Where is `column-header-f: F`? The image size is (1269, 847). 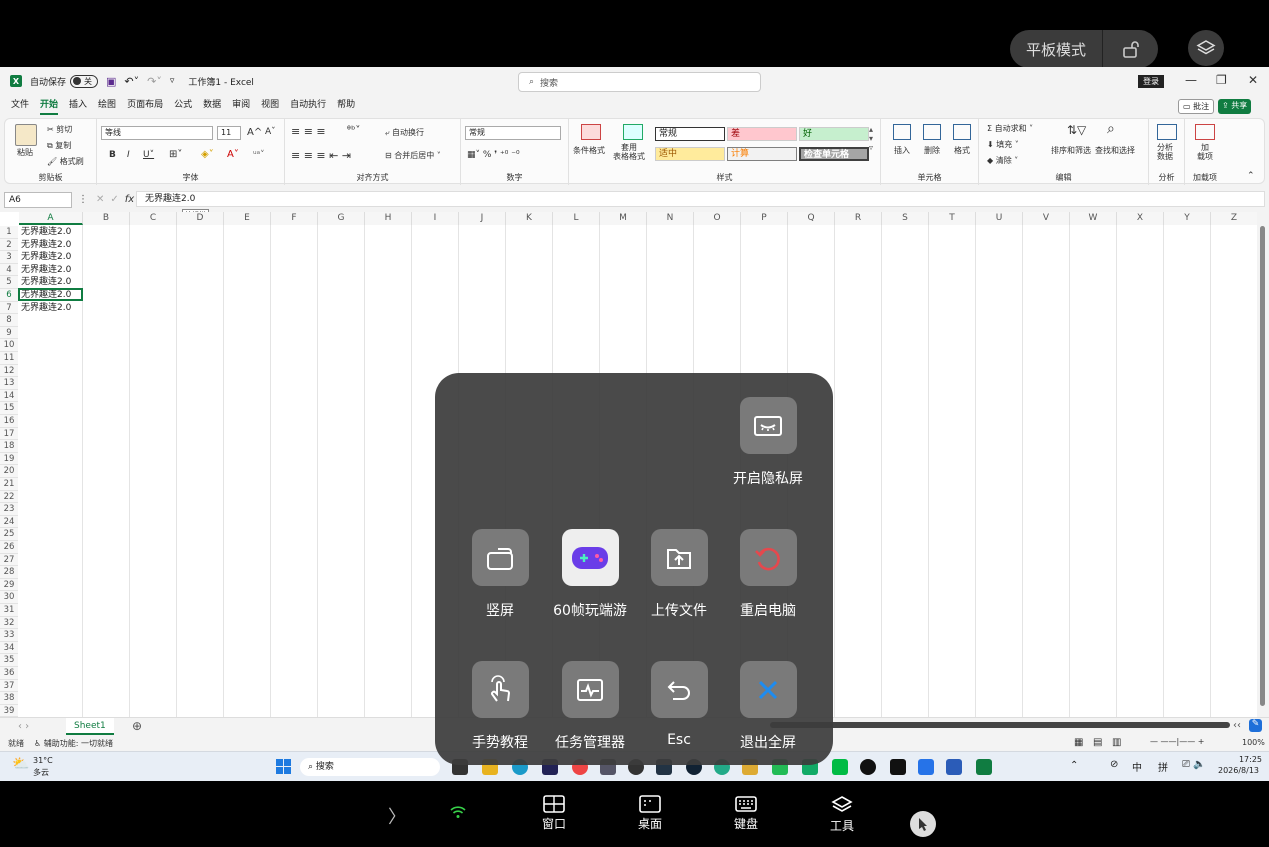
column-header-f: F is located at coordinates (294, 218).